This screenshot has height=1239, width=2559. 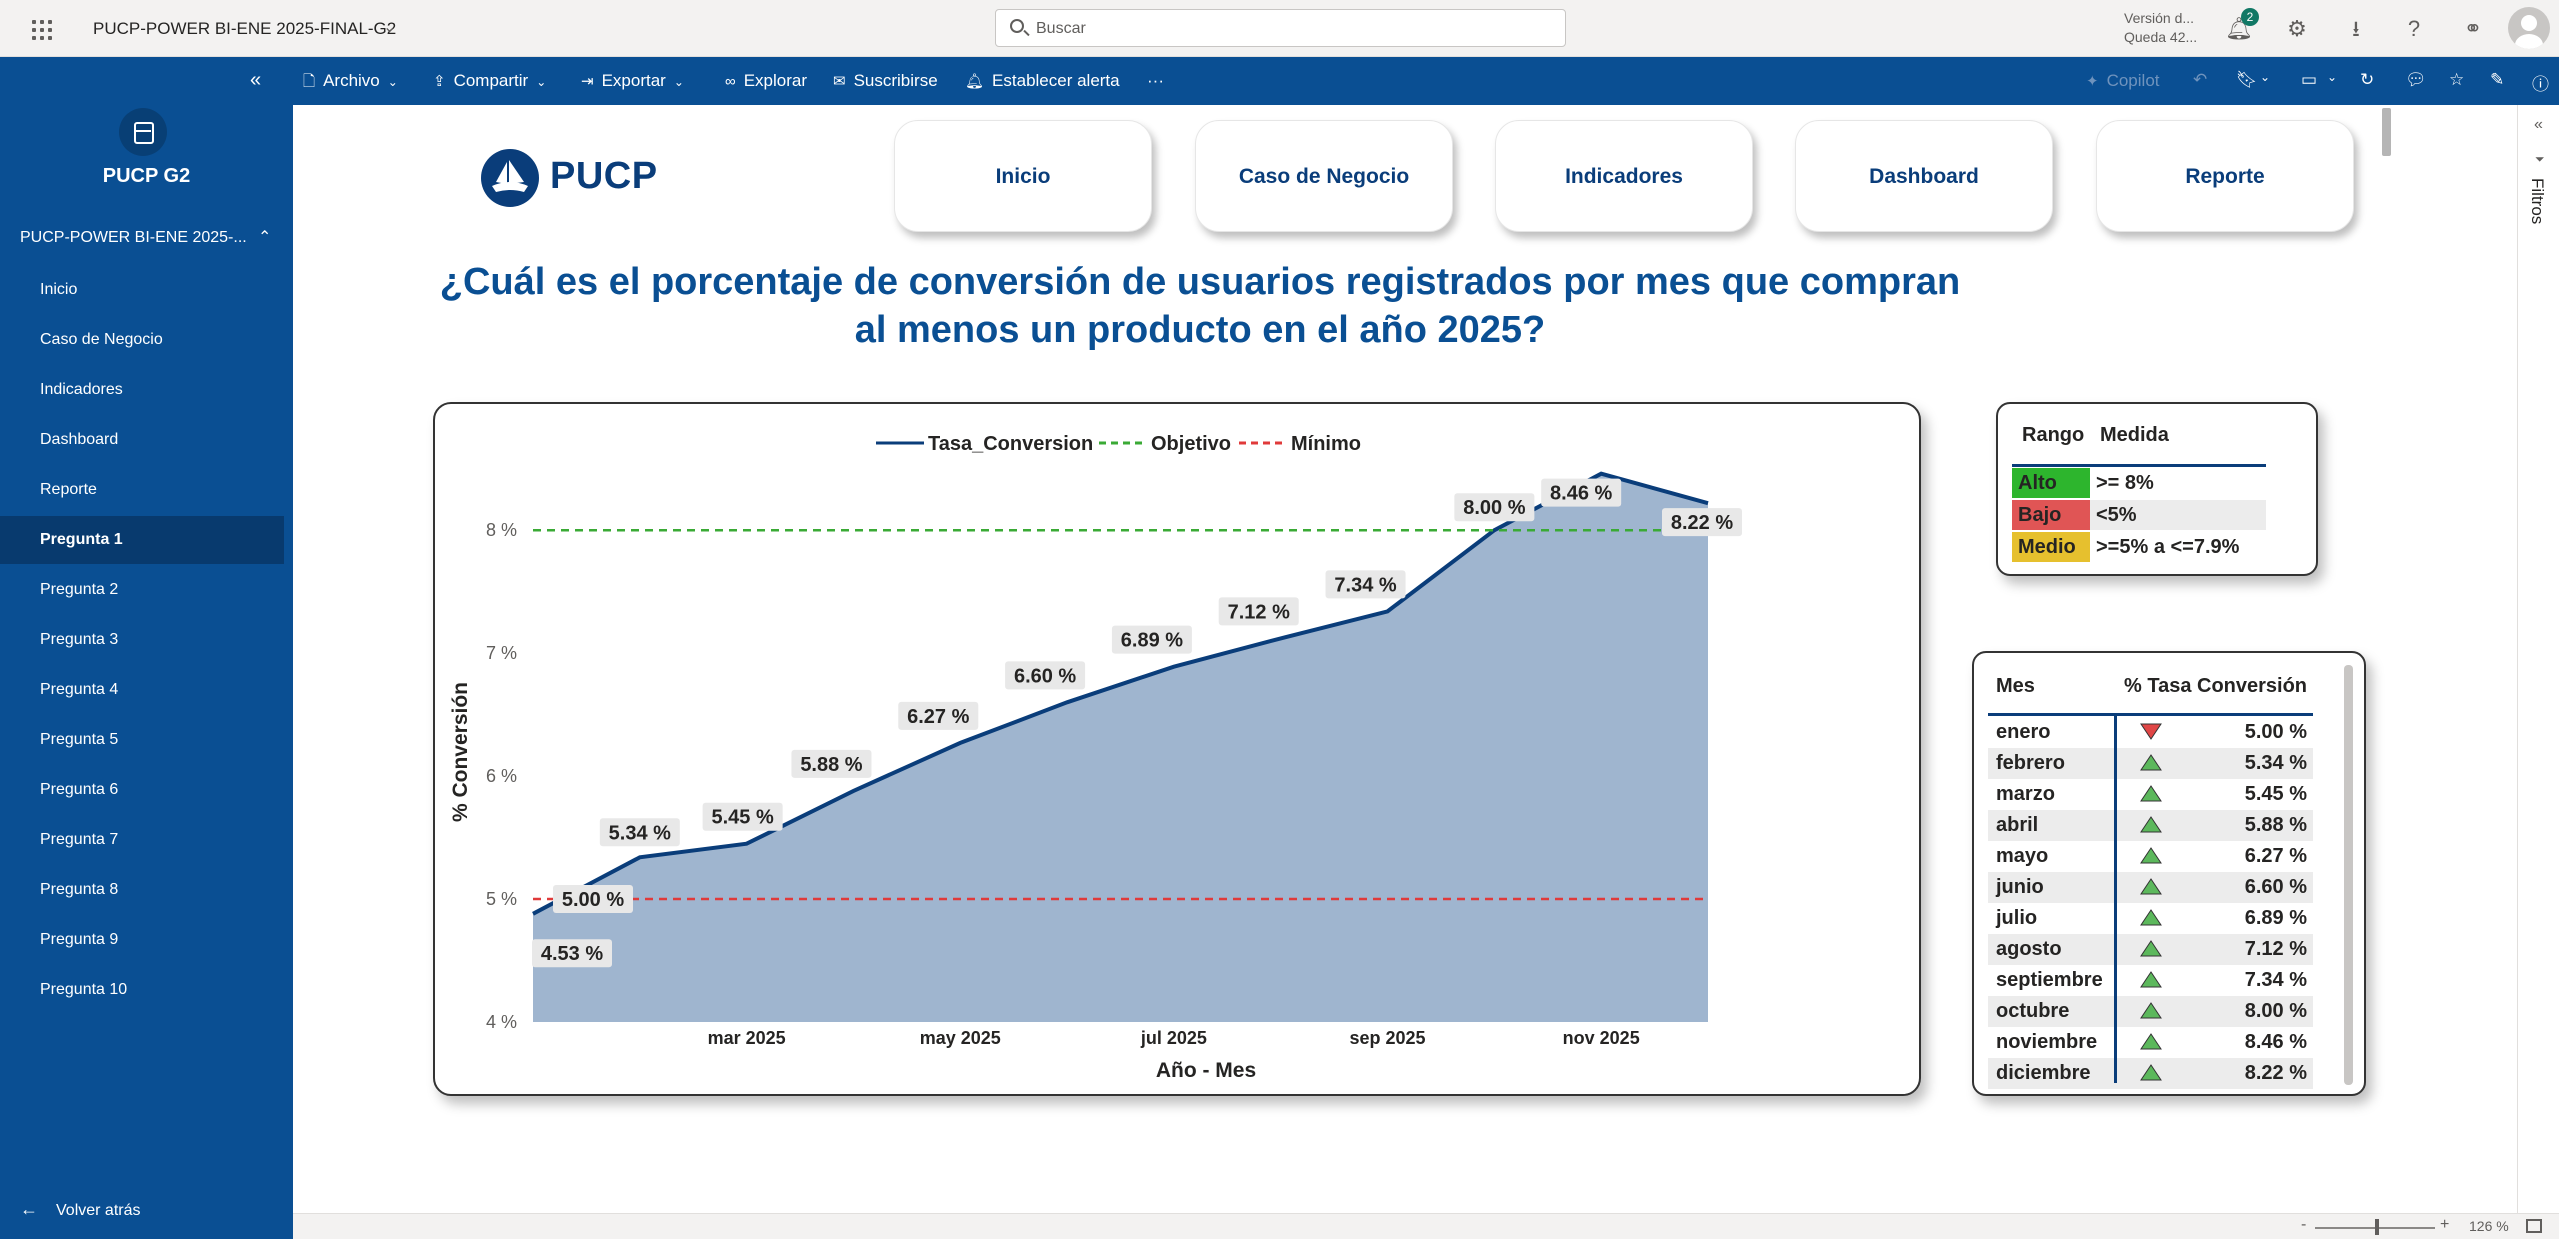 I want to click on comment-icon: 💬︎, so click(x=2416, y=80).